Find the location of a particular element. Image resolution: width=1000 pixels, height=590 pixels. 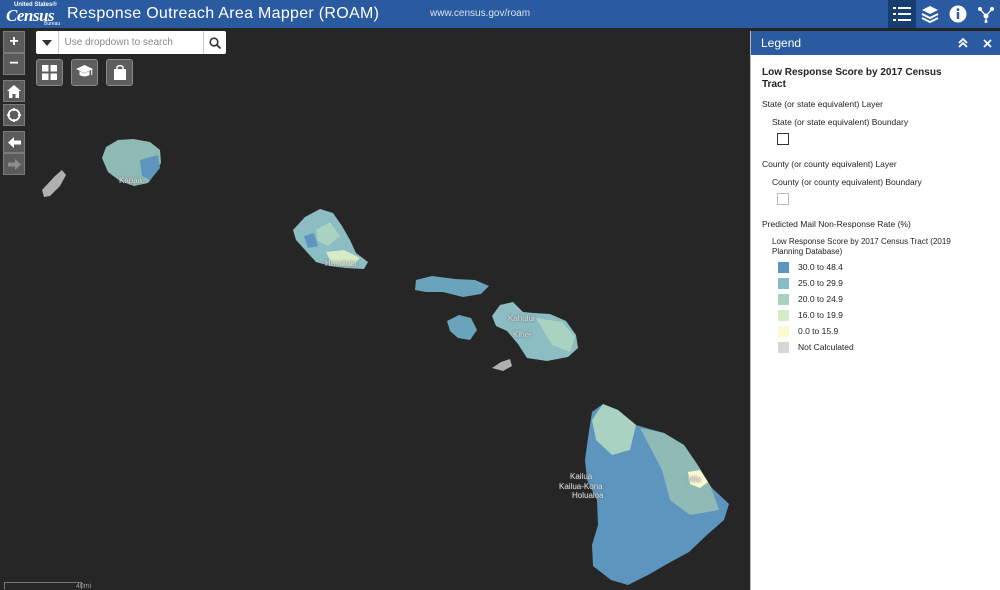

close-icon is located at coordinates (987, 43).